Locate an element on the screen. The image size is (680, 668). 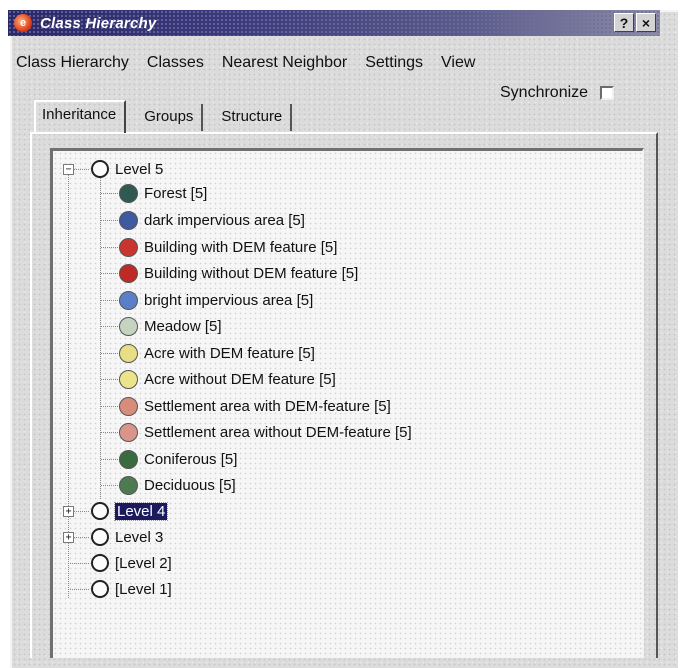
tree-node-level3: Level 3 is located at coordinates (127, 537).